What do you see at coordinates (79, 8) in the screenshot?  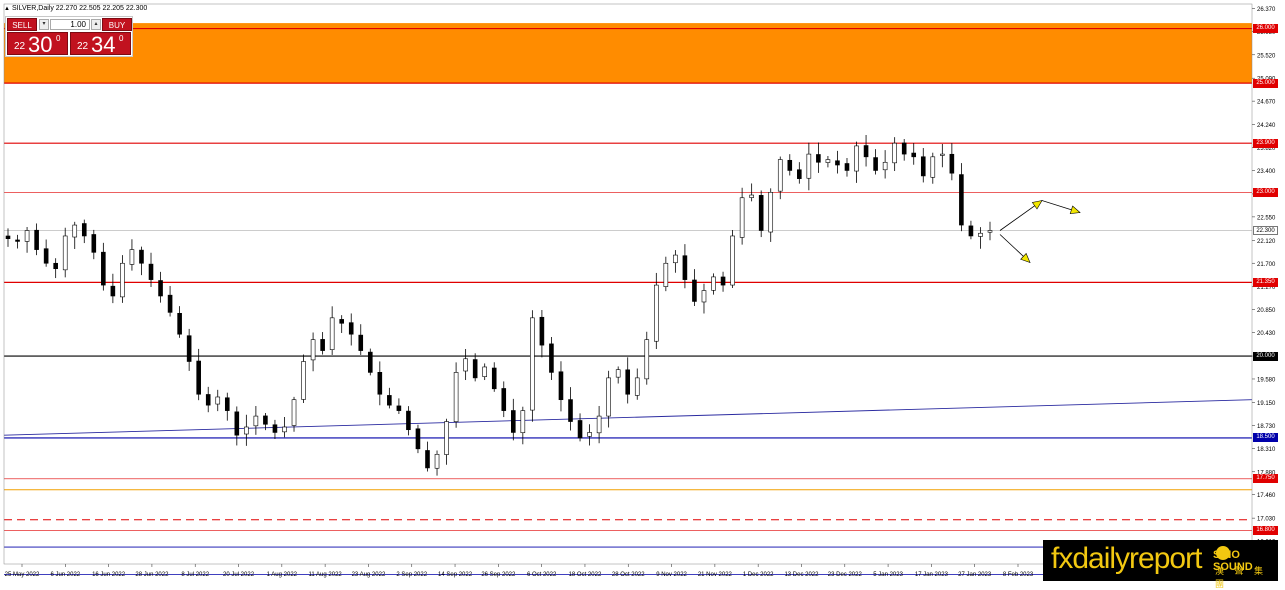 I see `symbol-line: SILVER,Daily 22.270 22.505 22.205 22.300` at bounding box center [79, 8].